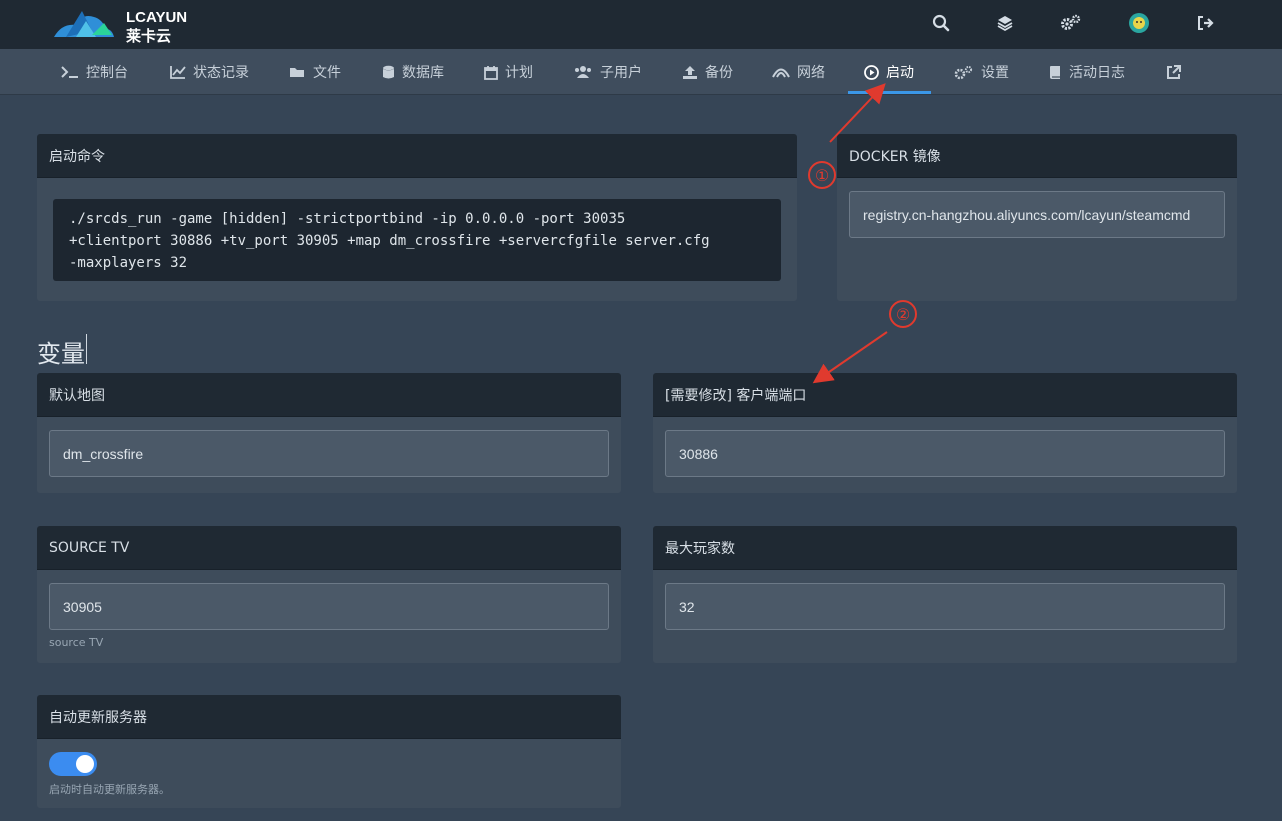 The width and height of the screenshot is (1282, 821). Describe the element at coordinates (822, 175) in the screenshot. I see `annotation-number-1: ①` at that location.